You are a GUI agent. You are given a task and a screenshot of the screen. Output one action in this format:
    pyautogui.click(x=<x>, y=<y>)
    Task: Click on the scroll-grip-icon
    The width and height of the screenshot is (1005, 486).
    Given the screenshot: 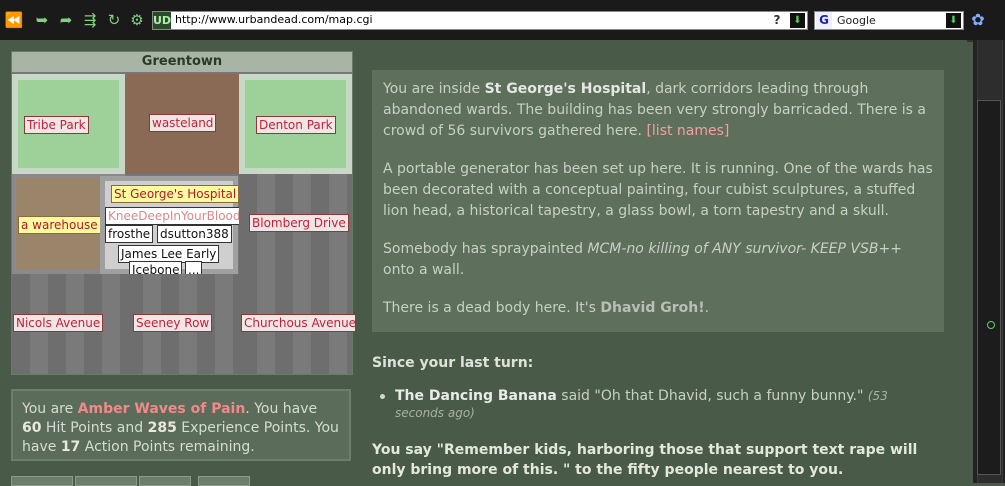 What is the action you would take?
    pyautogui.click(x=991, y=325)
    